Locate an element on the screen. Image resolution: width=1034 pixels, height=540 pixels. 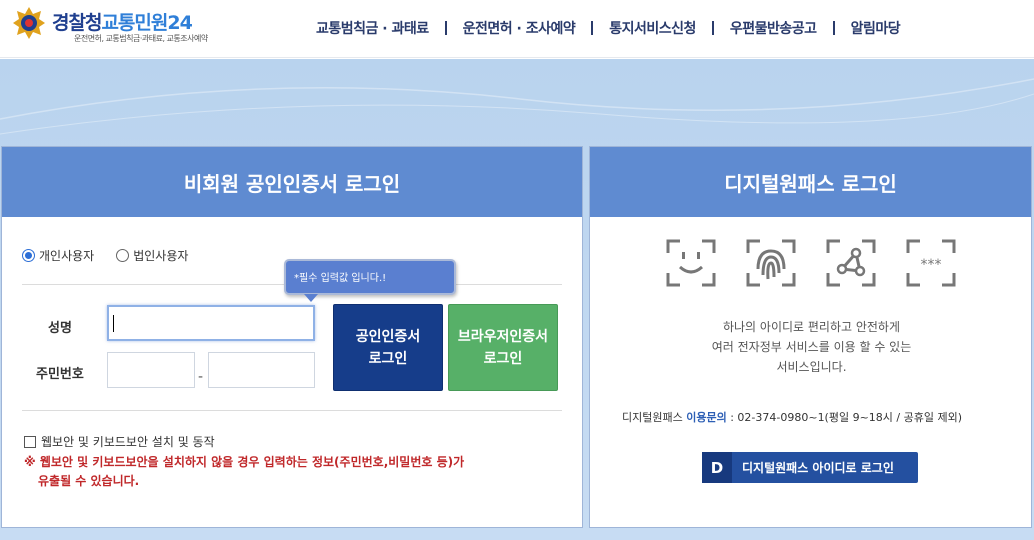
logo-police-text: 경찰청 is located at coordinates (77, 23).